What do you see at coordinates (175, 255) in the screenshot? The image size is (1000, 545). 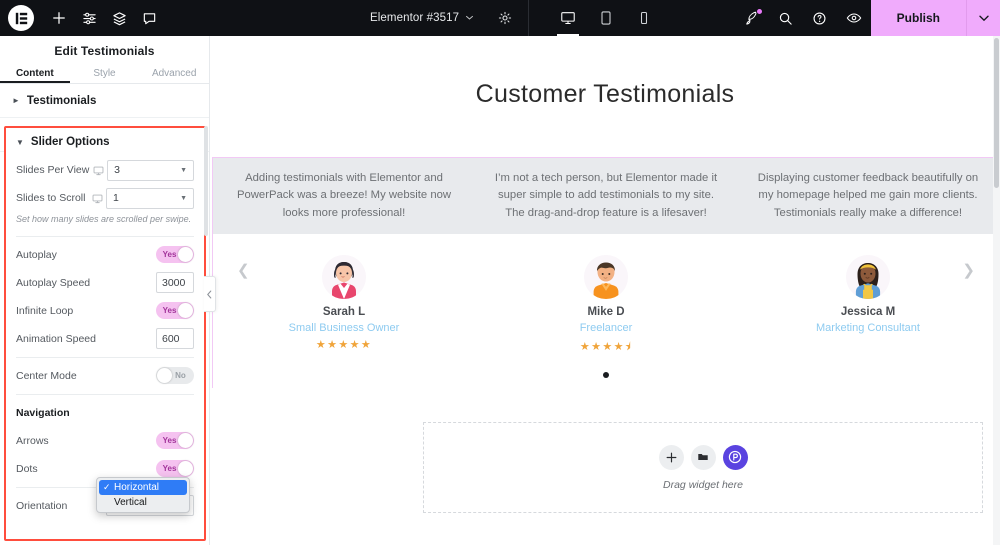 I see `autoplay-toggle: Yes` at bounding box center [175, 255].